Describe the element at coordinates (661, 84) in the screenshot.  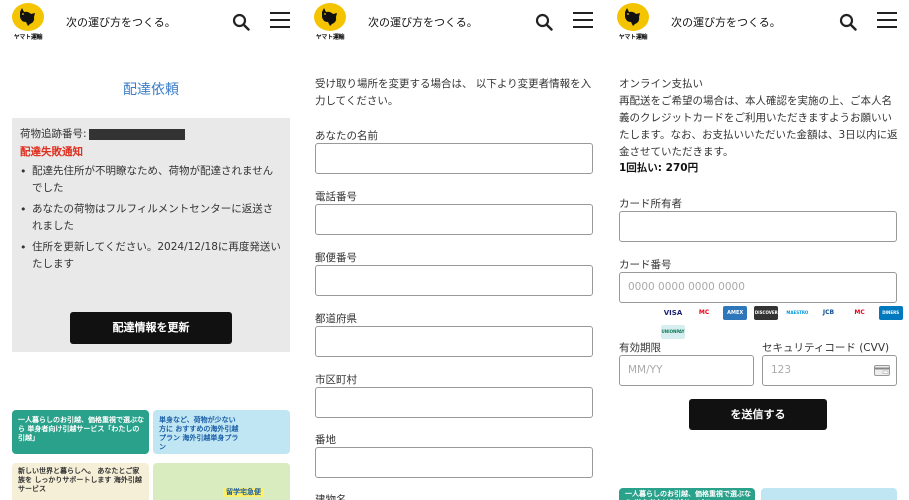
I see `payment-heading: オンライン支払い` at that location.